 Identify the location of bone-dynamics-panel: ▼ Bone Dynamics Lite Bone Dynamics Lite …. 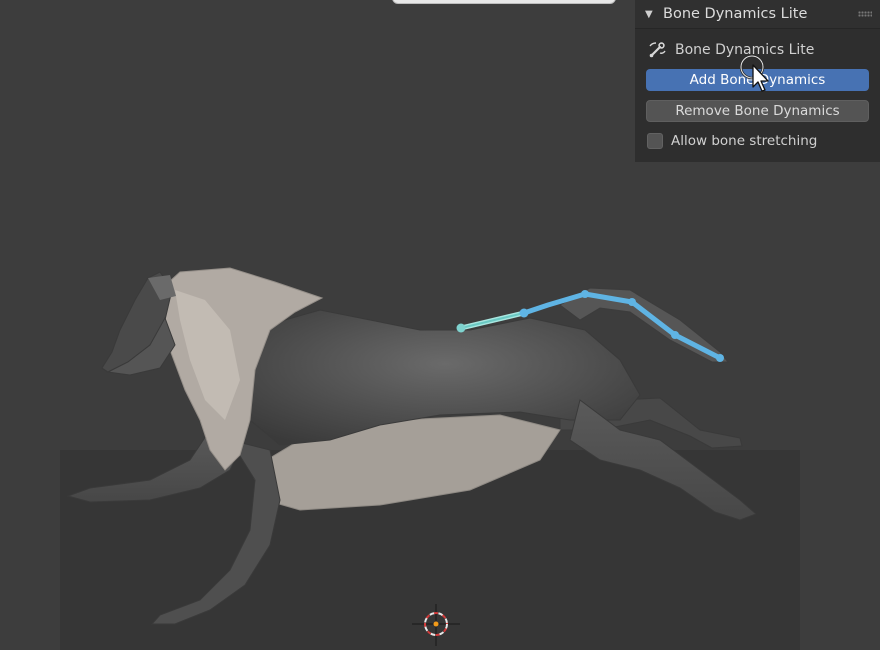
(757, 81).